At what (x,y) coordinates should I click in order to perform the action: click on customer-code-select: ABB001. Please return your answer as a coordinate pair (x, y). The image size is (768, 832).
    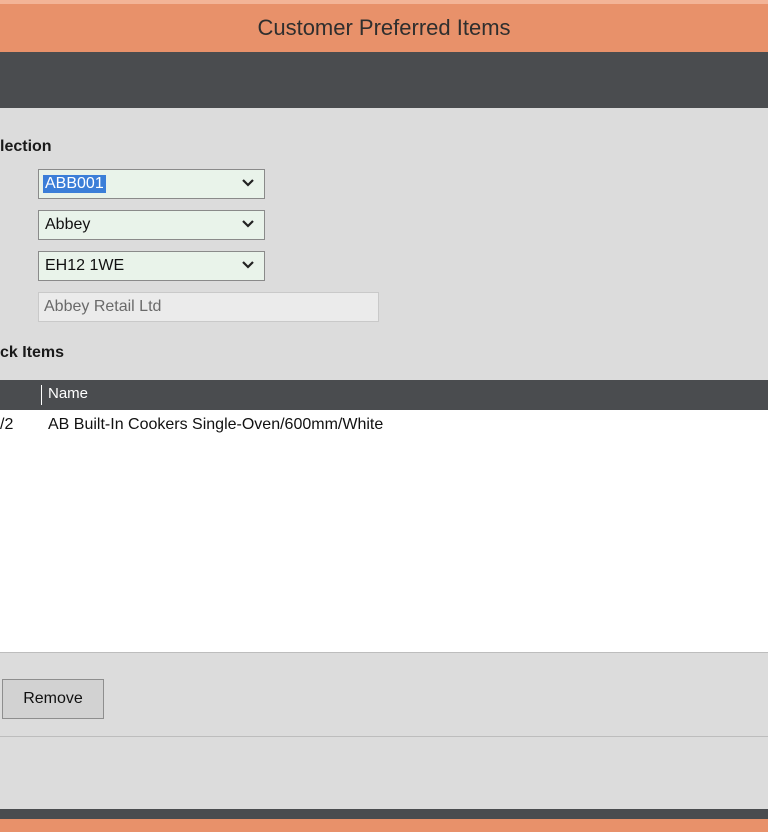
    Looking at the image, I should click on (151, 184).